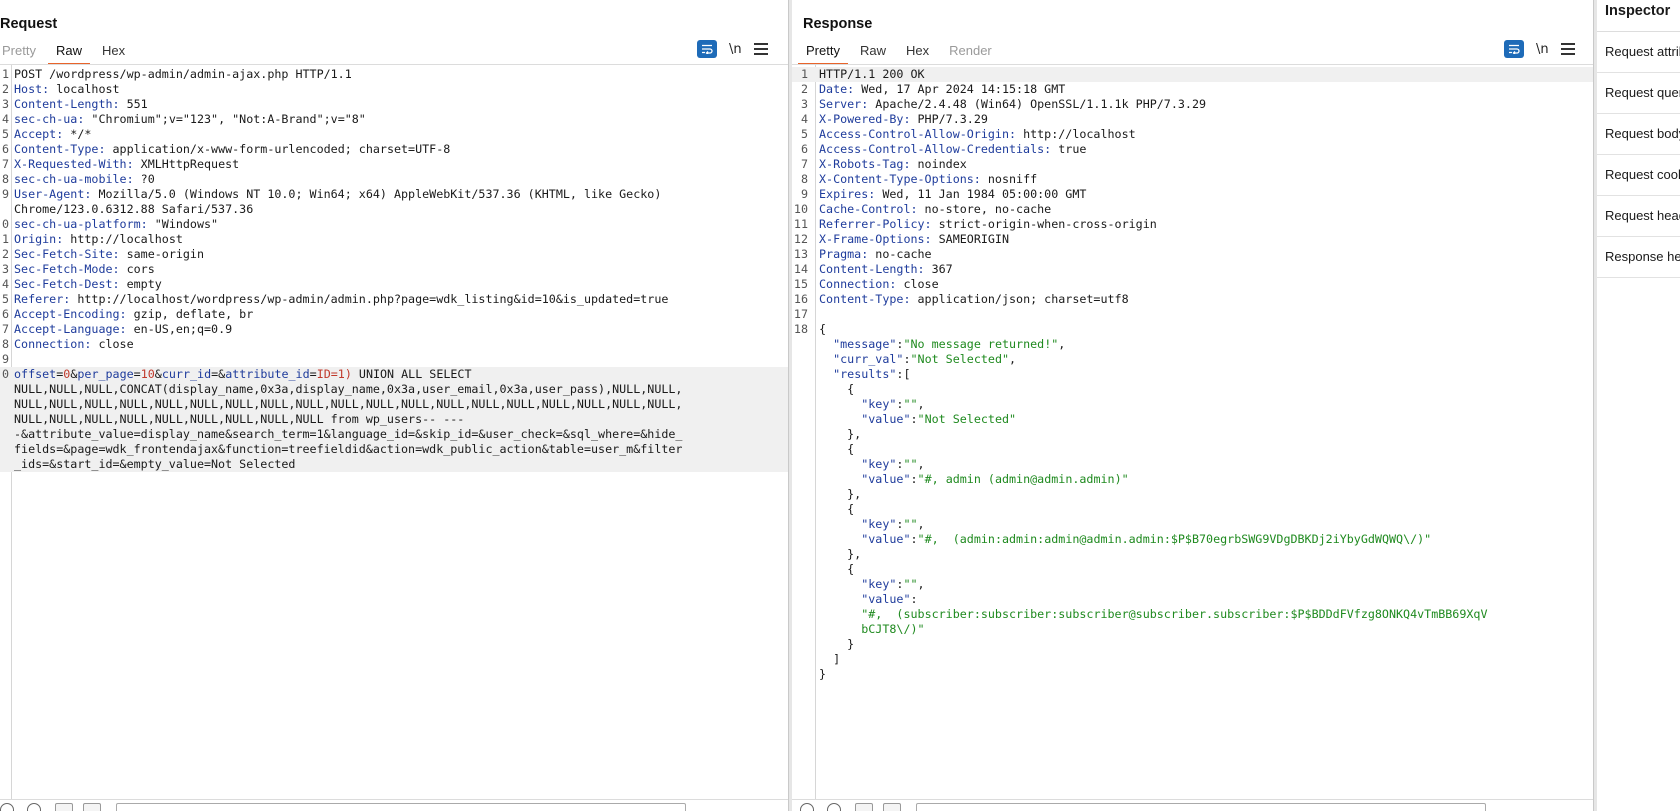 This screenshot has width=1680, height=811. Describe the element at coordinates (873, 54) in the screenshot. I see `response-tab-raw: Raw` at that location.